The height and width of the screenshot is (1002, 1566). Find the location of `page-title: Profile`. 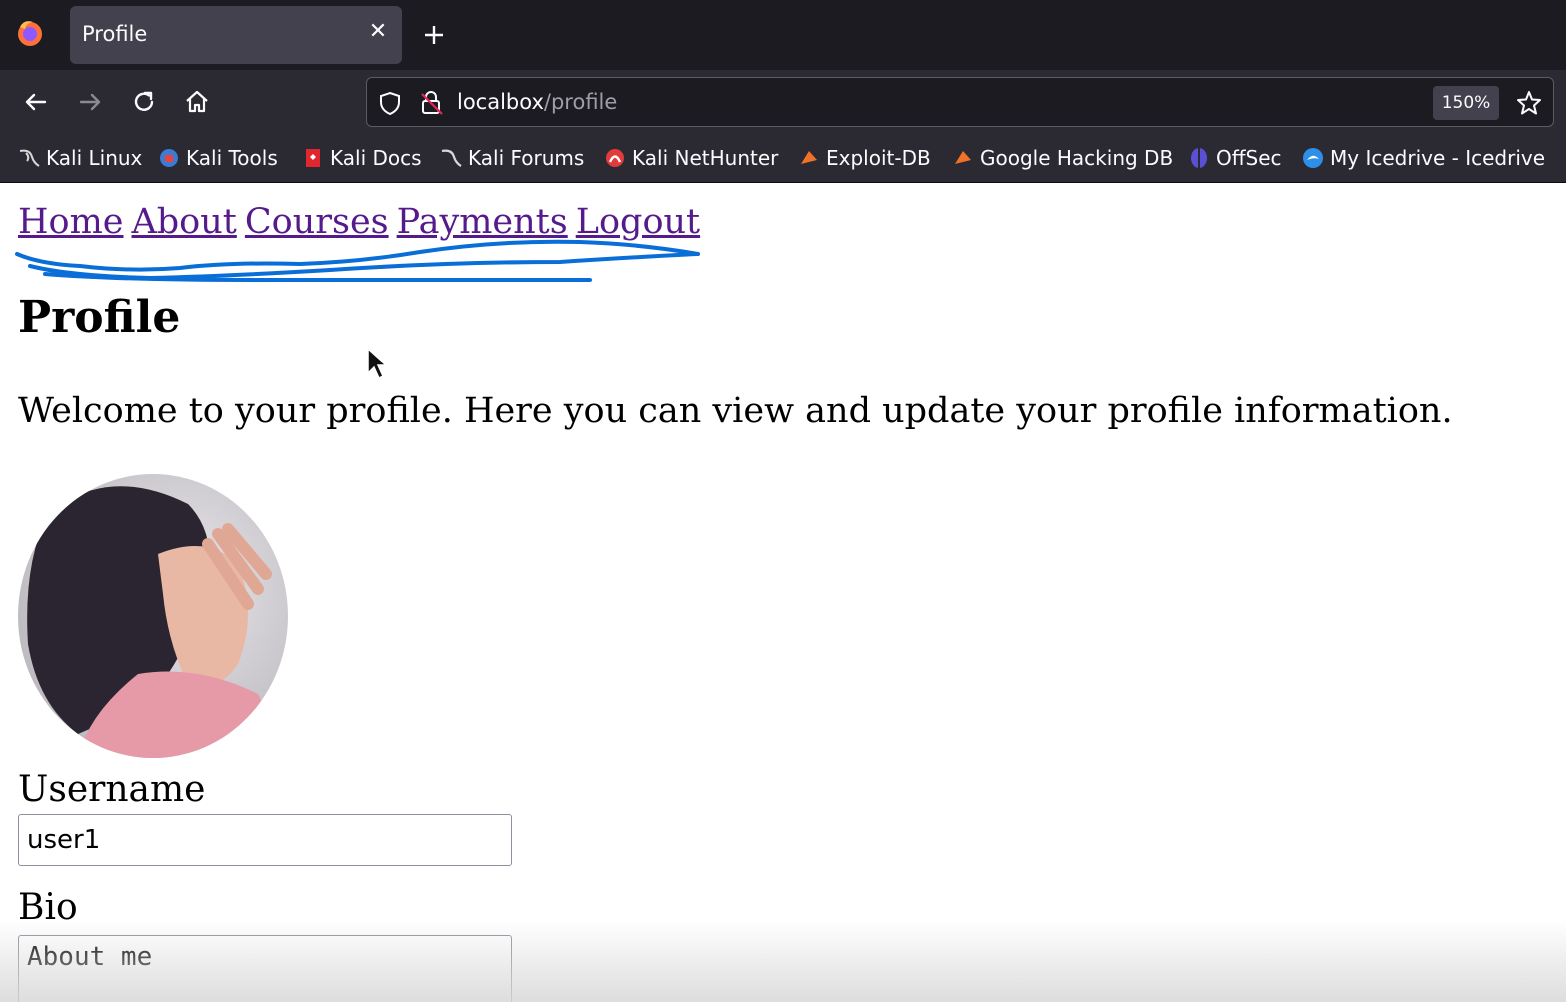

page-title: Profile is located at coordinates (99, 317).